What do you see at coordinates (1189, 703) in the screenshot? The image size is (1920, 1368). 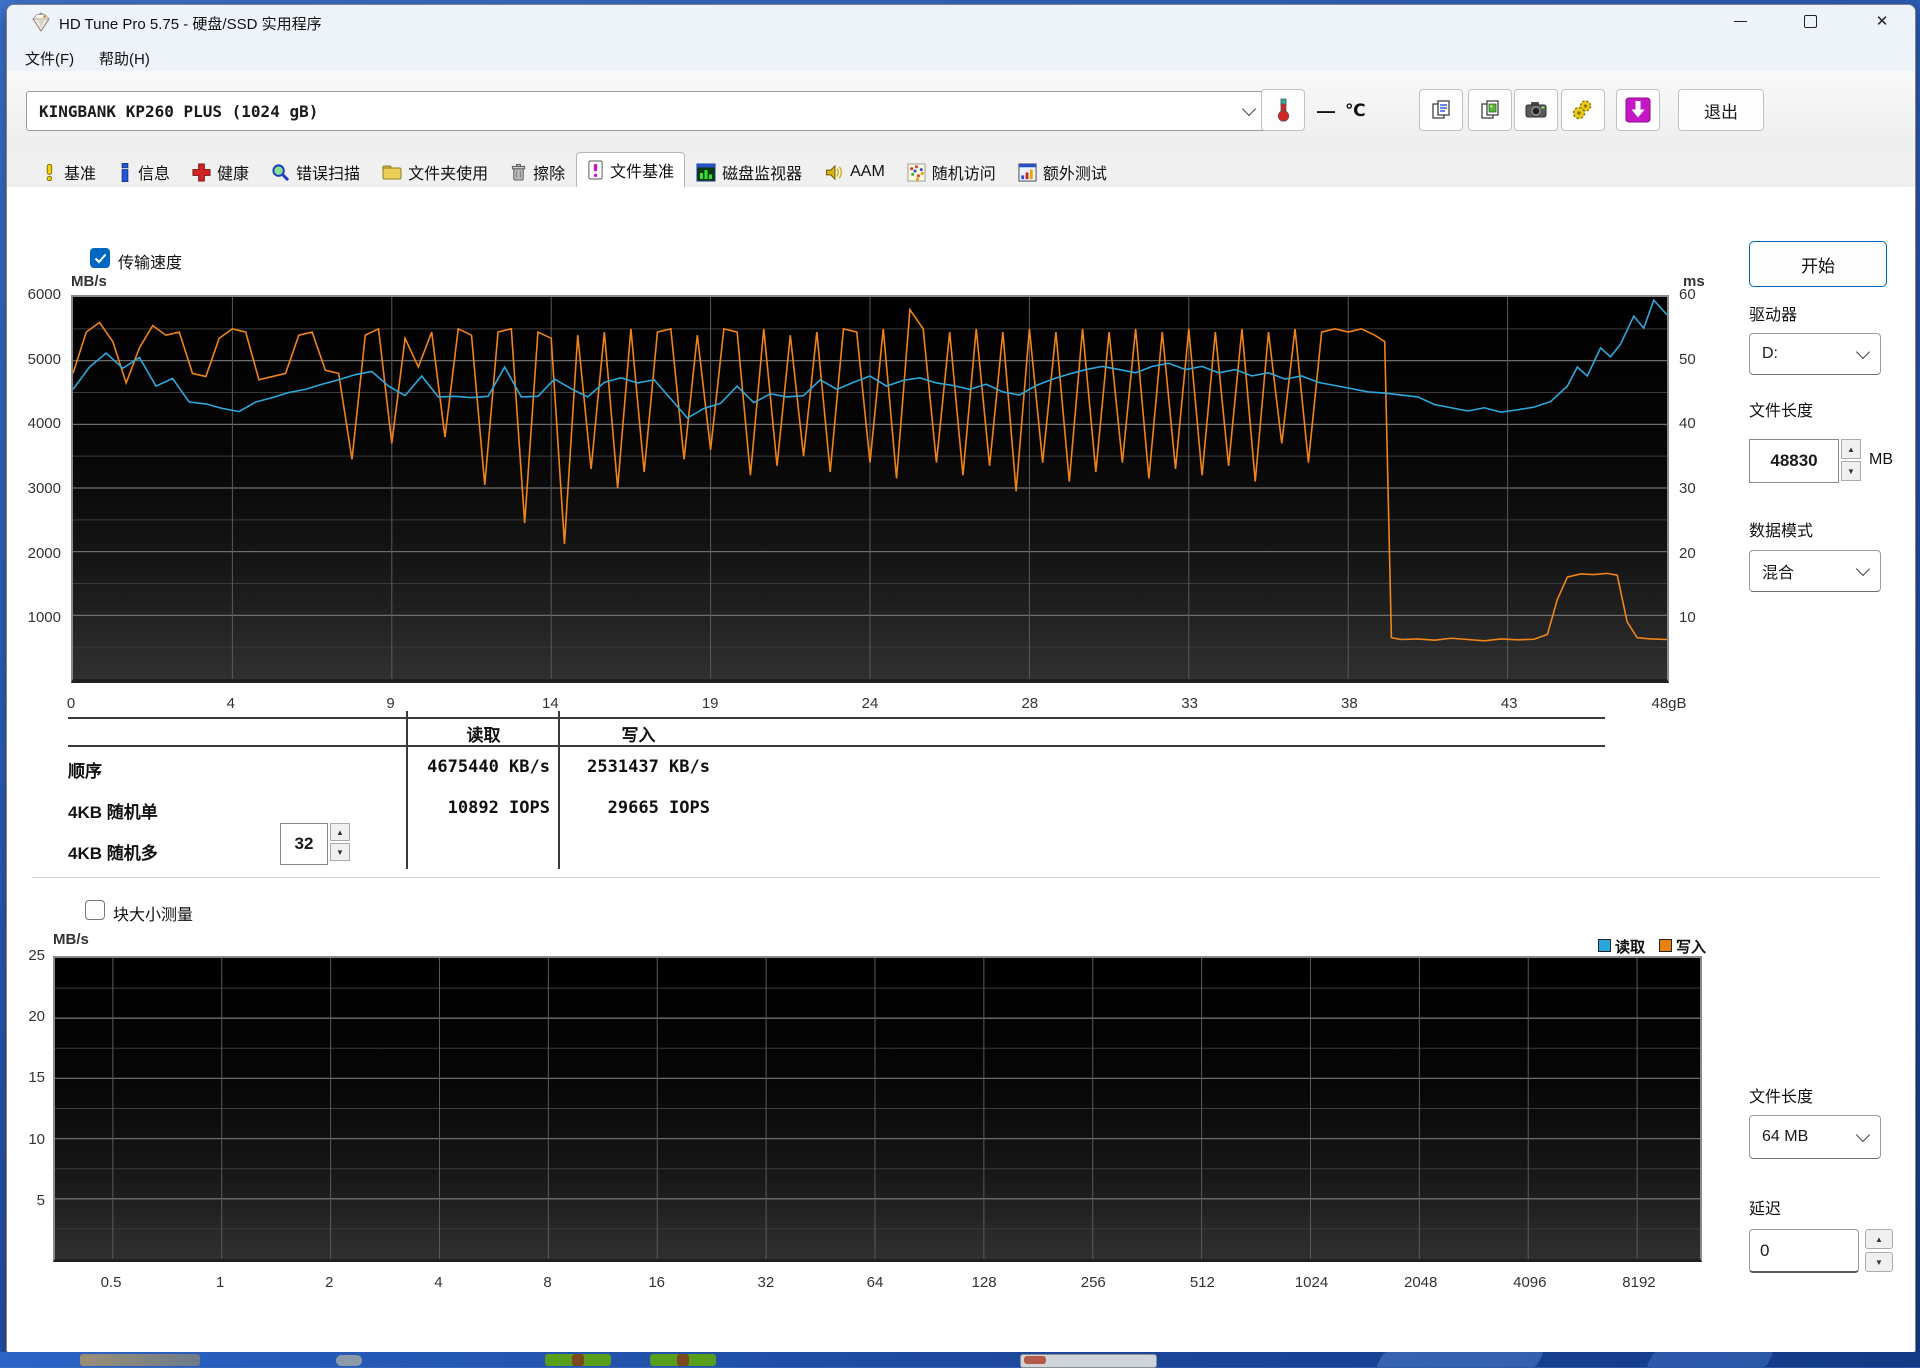 I see `main-chart-xtick: 33` at bounding box center [1189, 703].